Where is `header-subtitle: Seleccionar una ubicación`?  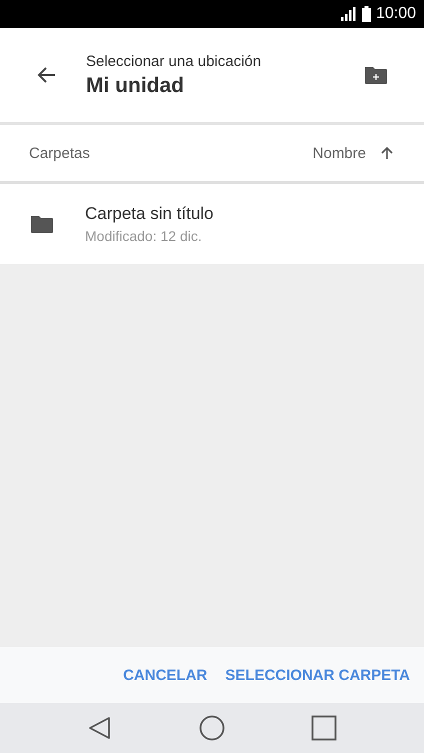 header-subtitle: Seleccionar una ubicación is located at coordinates (174, 61).